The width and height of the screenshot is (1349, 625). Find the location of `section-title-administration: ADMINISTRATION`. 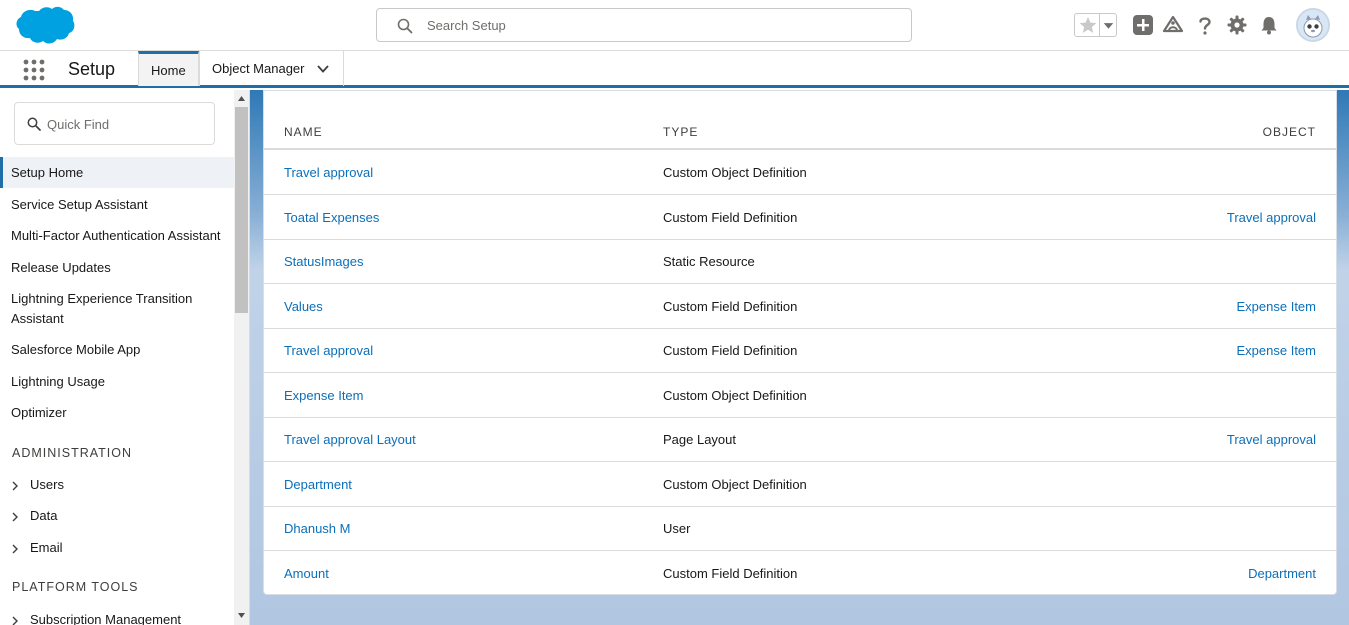

section-title-administration: ADMINISTRATION is located at coordinates (72, 453).